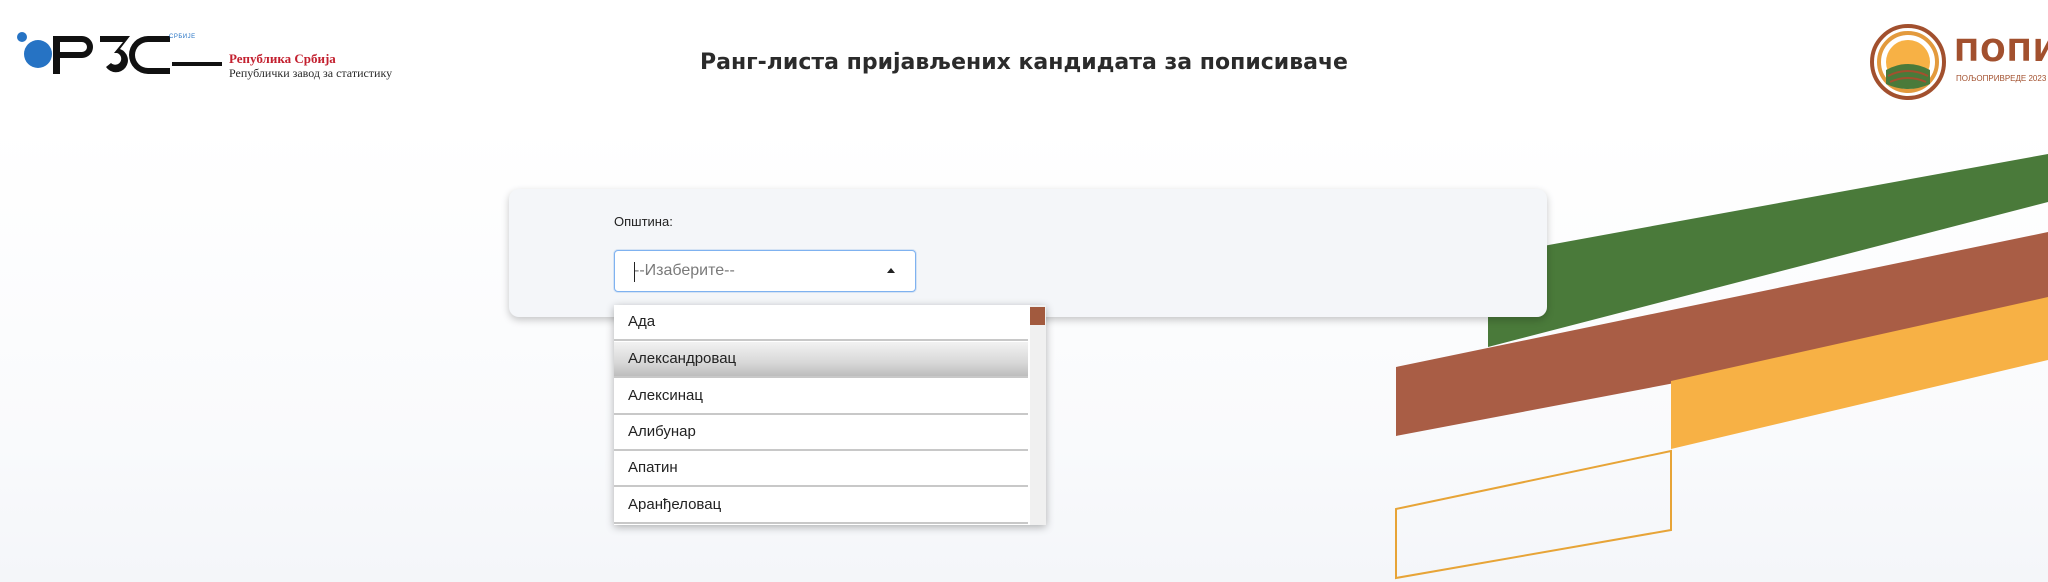 The width and height of the screenshot is (2048, 582). Describe the element at coordinates (821, 323) in the screenshot. I see `option-ada: Ада` at that location.